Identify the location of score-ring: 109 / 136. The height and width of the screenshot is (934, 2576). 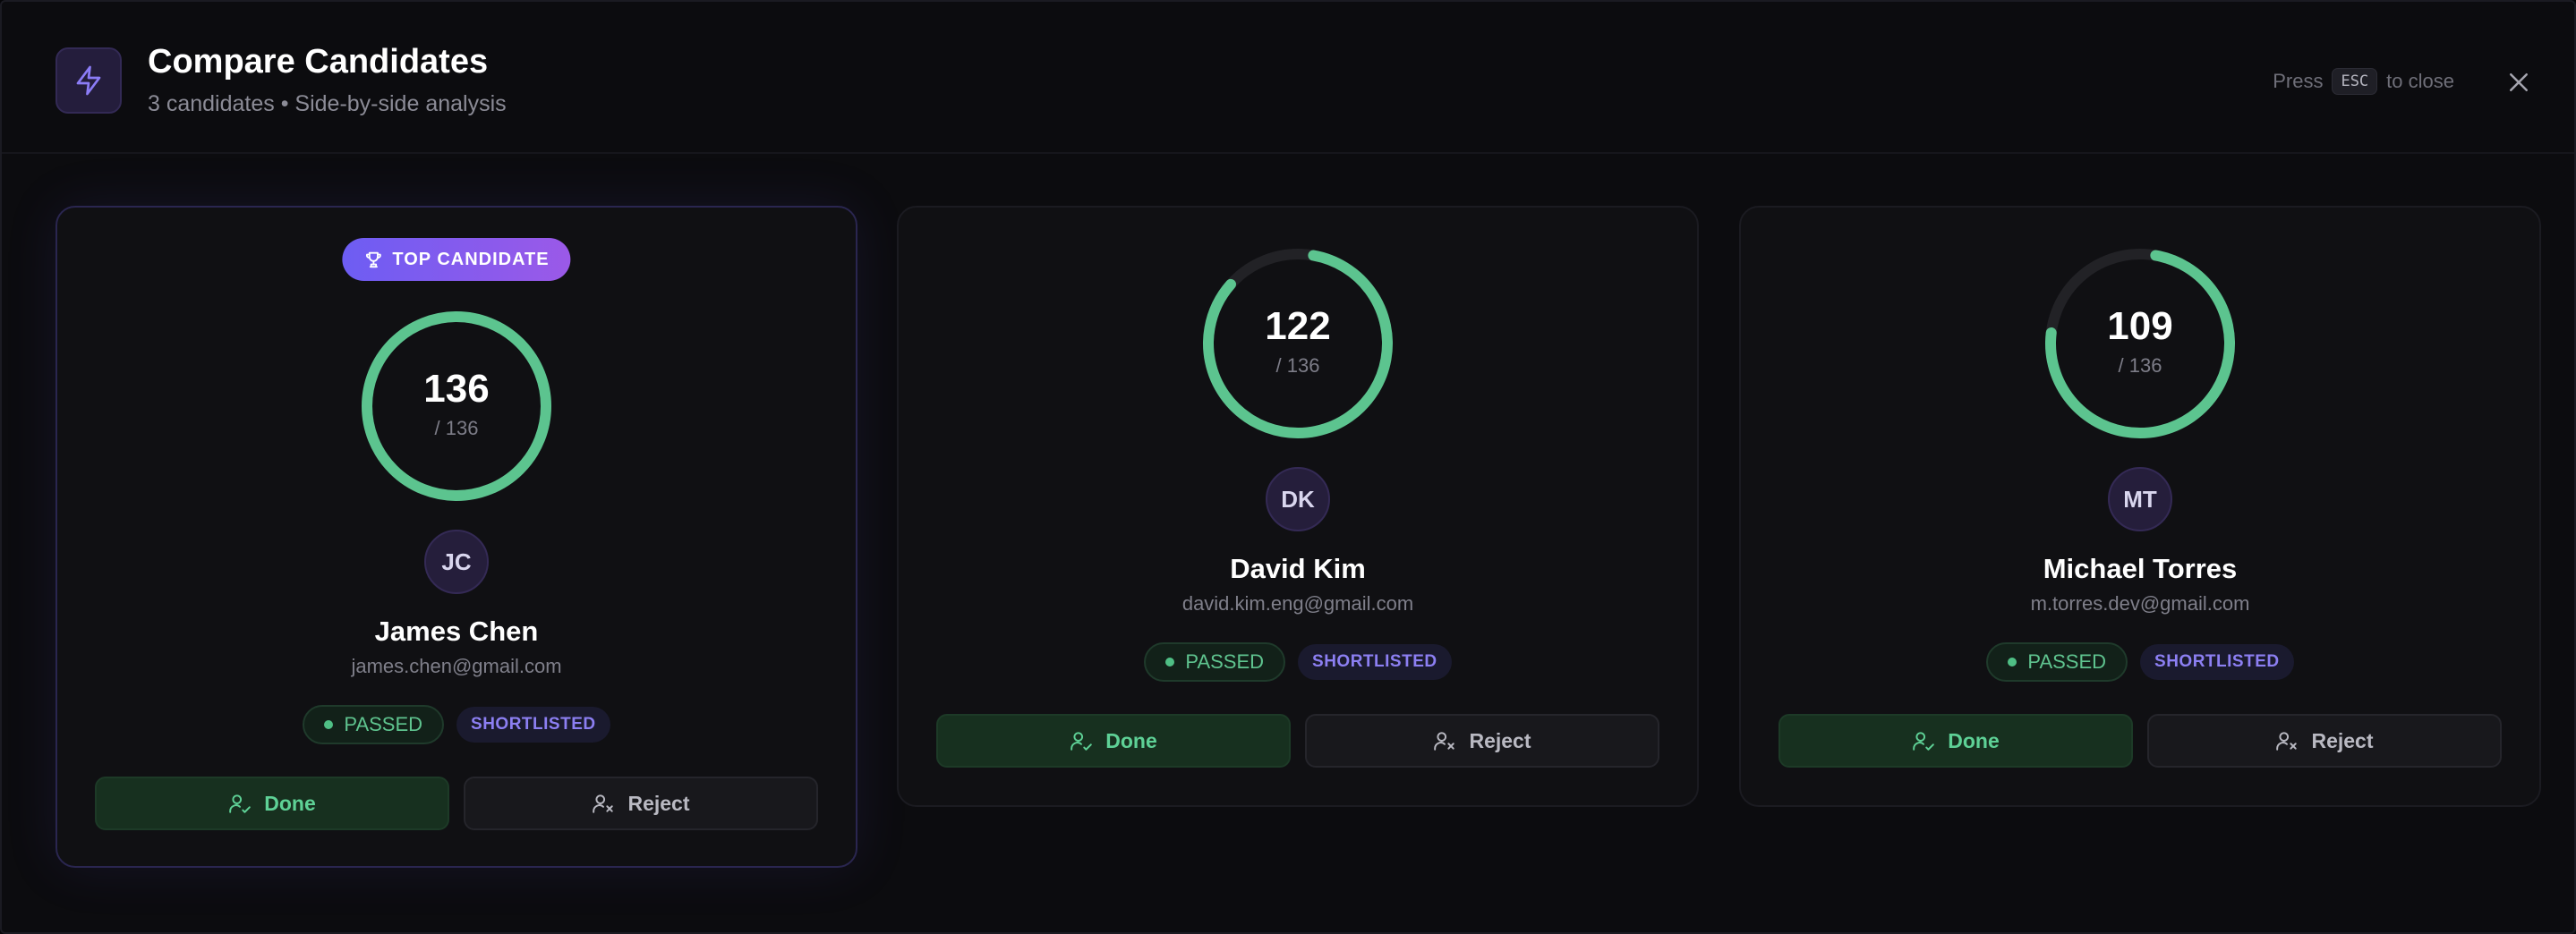
(2140, 343).